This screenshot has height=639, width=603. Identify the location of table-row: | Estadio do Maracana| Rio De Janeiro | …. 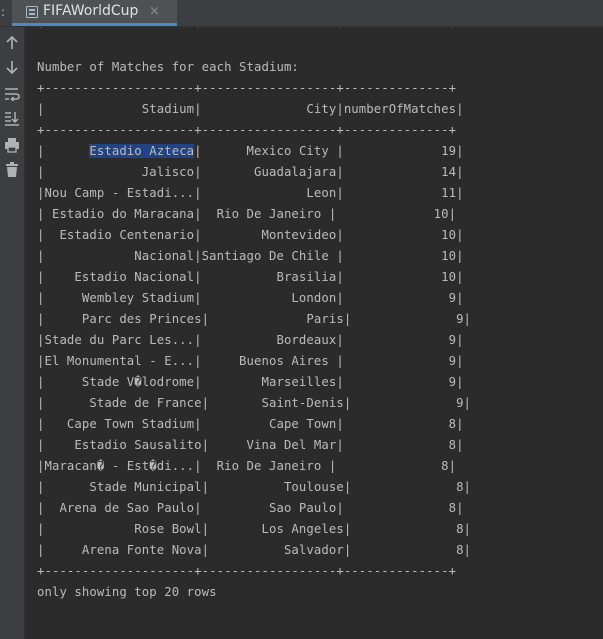
(247, 214).